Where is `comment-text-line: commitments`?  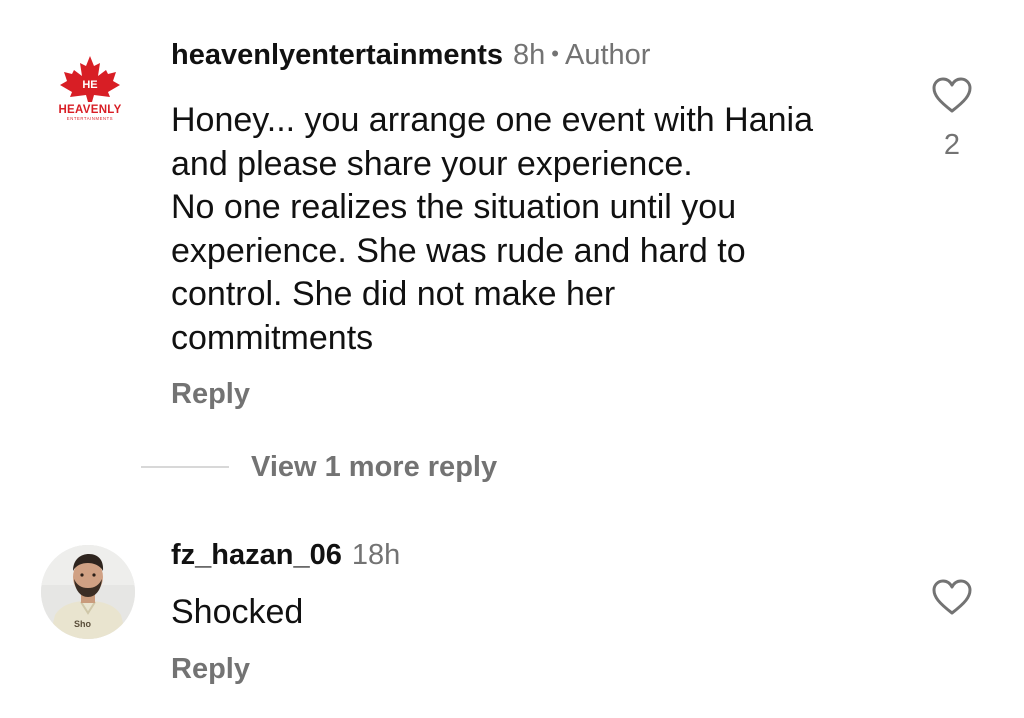 comment-text-line: commitments is located at coordinates (272, 337).